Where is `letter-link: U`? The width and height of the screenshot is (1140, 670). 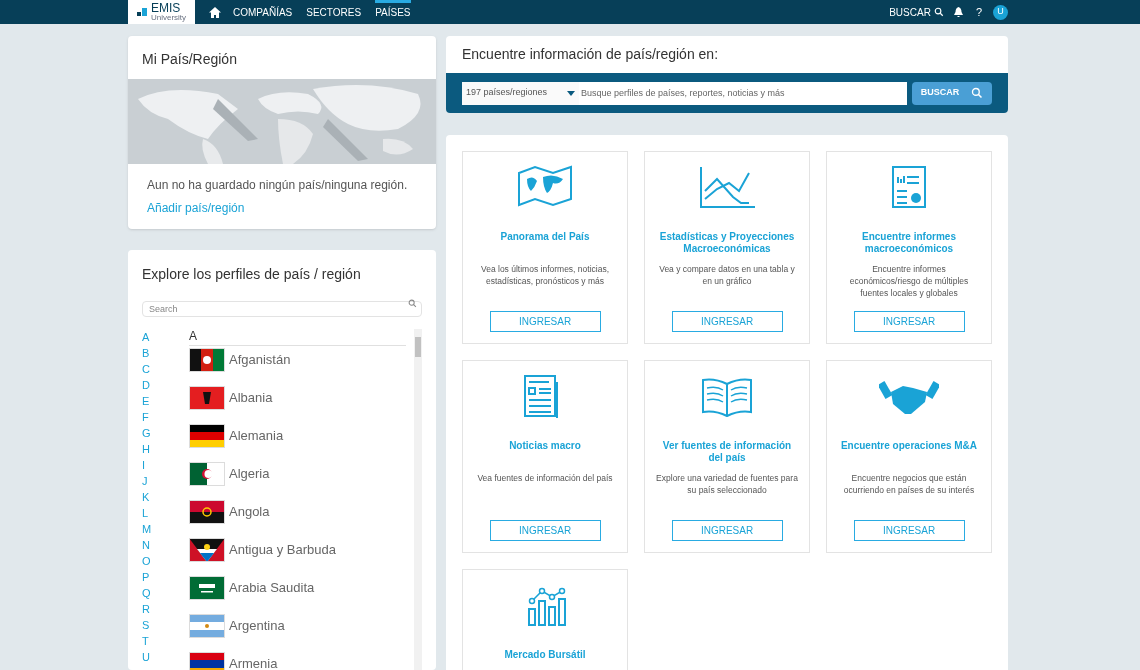
letter-link: U is located at coordinates (146, 657).